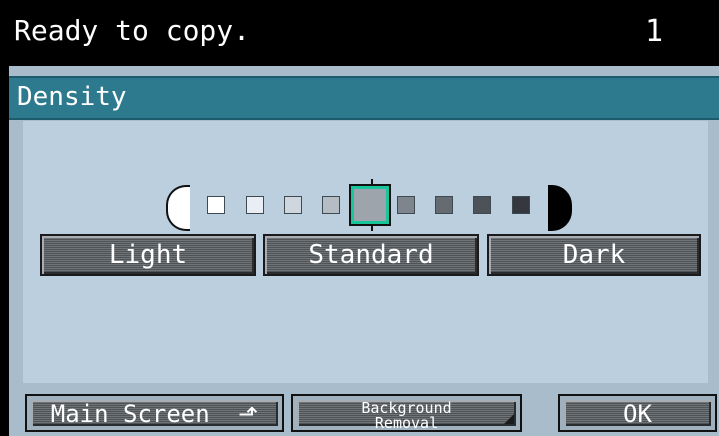 This screenshot has width=719, height=436. I want to click on light-button-label: Light, so click(148, 255).